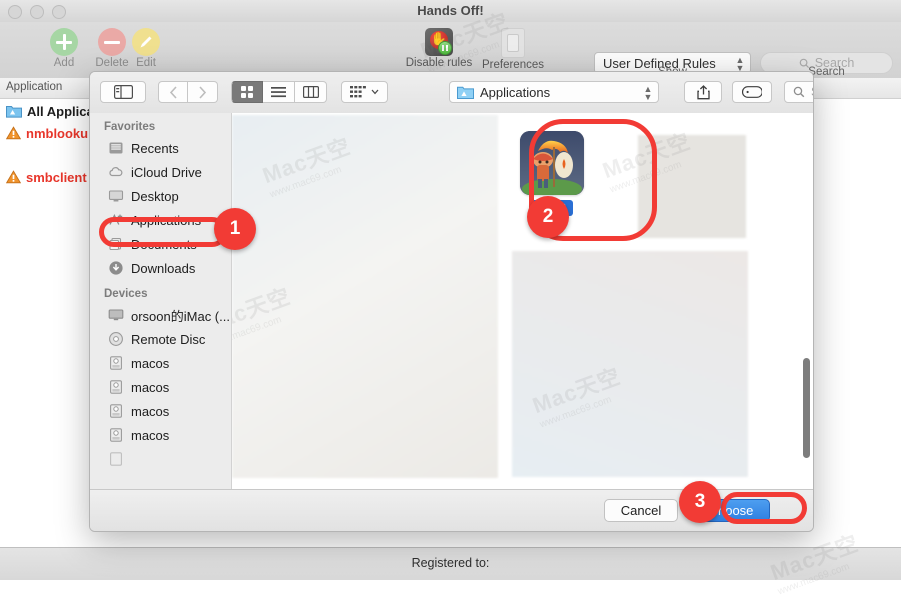  I want to click on back-button, so click(173, 92).